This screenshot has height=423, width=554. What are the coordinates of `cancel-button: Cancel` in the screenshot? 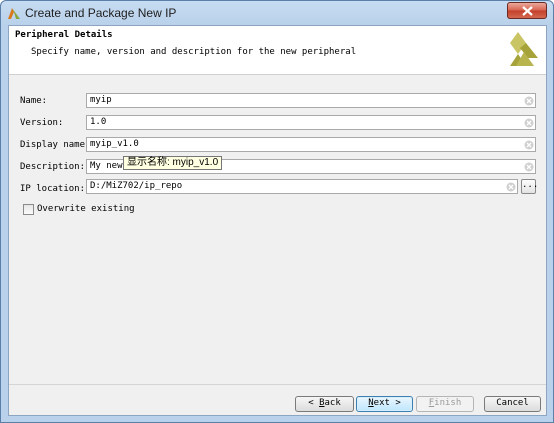 It's located at (512, 404).